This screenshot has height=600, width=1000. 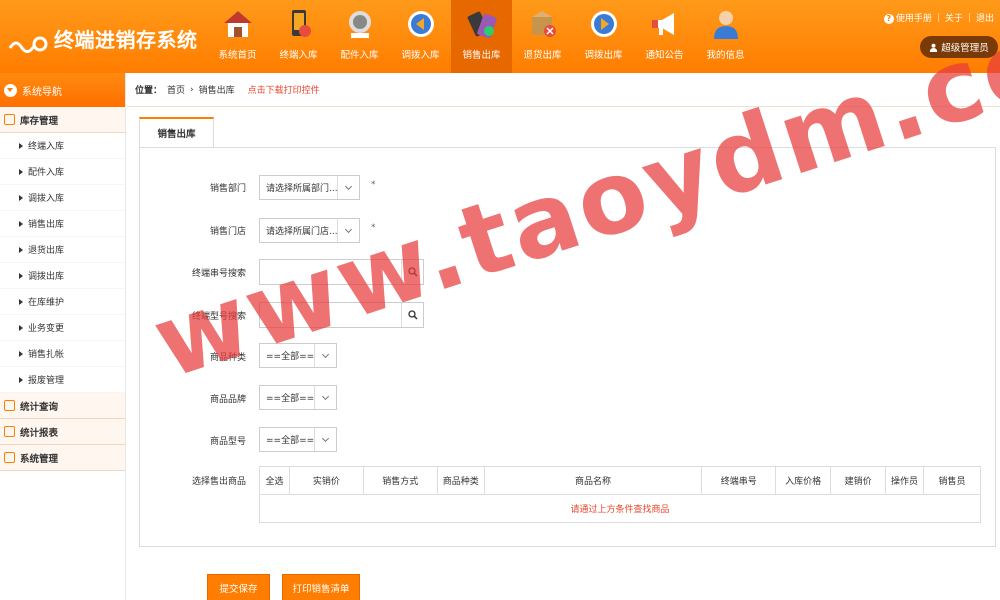 What do you see at coordinates (62, 406) in the screenshot?
I see `sidebar-group-stats-query: 统计查询` at bounding box center [62, 406].